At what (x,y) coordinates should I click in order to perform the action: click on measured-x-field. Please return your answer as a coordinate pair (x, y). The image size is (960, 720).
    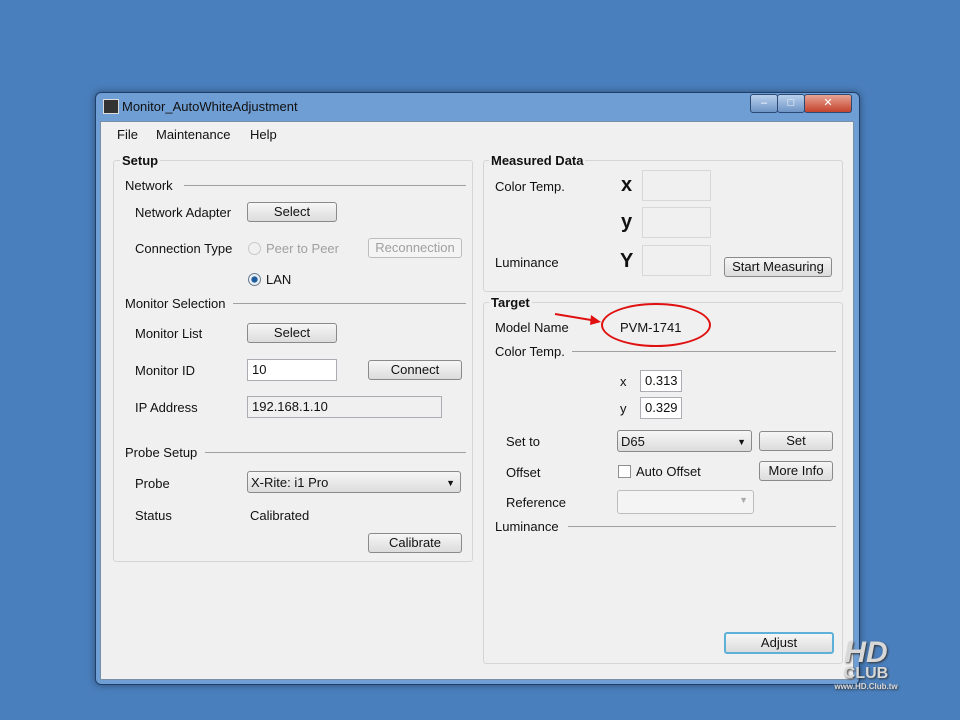
    Looking at the image, I should click on (676, 185).